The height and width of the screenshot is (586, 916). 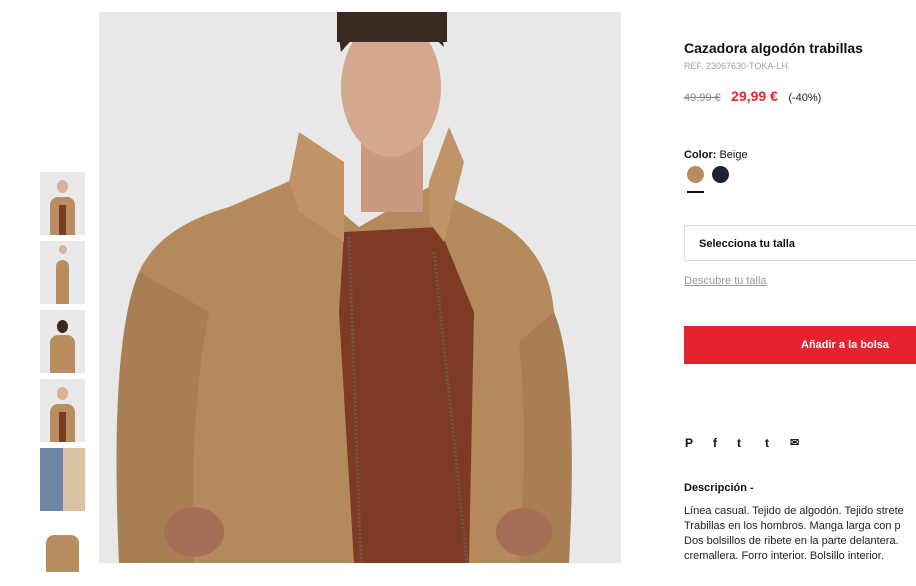 What do you see at coordinates (695, 192) in the screenshot?
I see `selected-swatch-indicator` at bounding box center [695, 192].